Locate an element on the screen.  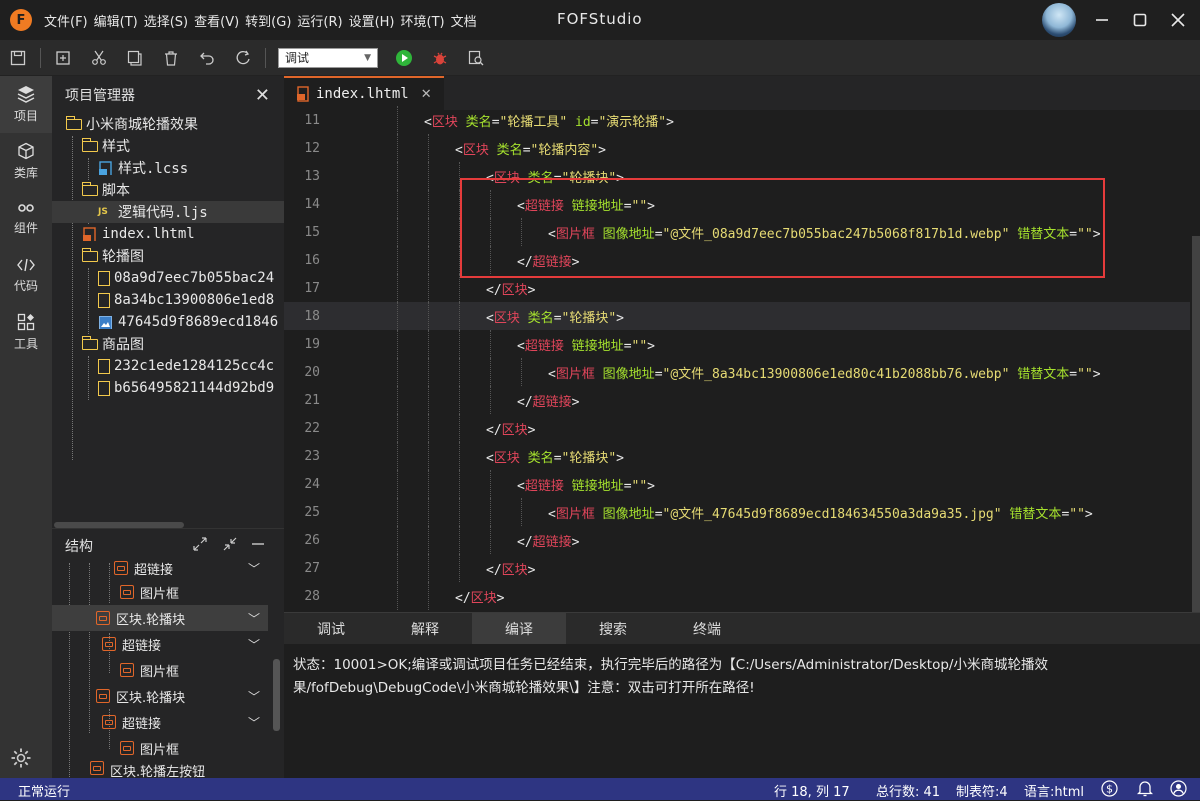
save-icon is located at coordinates (18, 57).